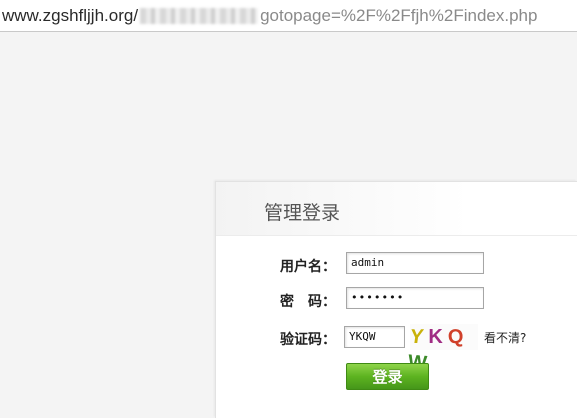 The height and width of the screenshot is (418, 577). What do you see at coordinates (374, 337) in the screenshot?
I see `captcha-input: YKQW` at bounding box center [374, 337].